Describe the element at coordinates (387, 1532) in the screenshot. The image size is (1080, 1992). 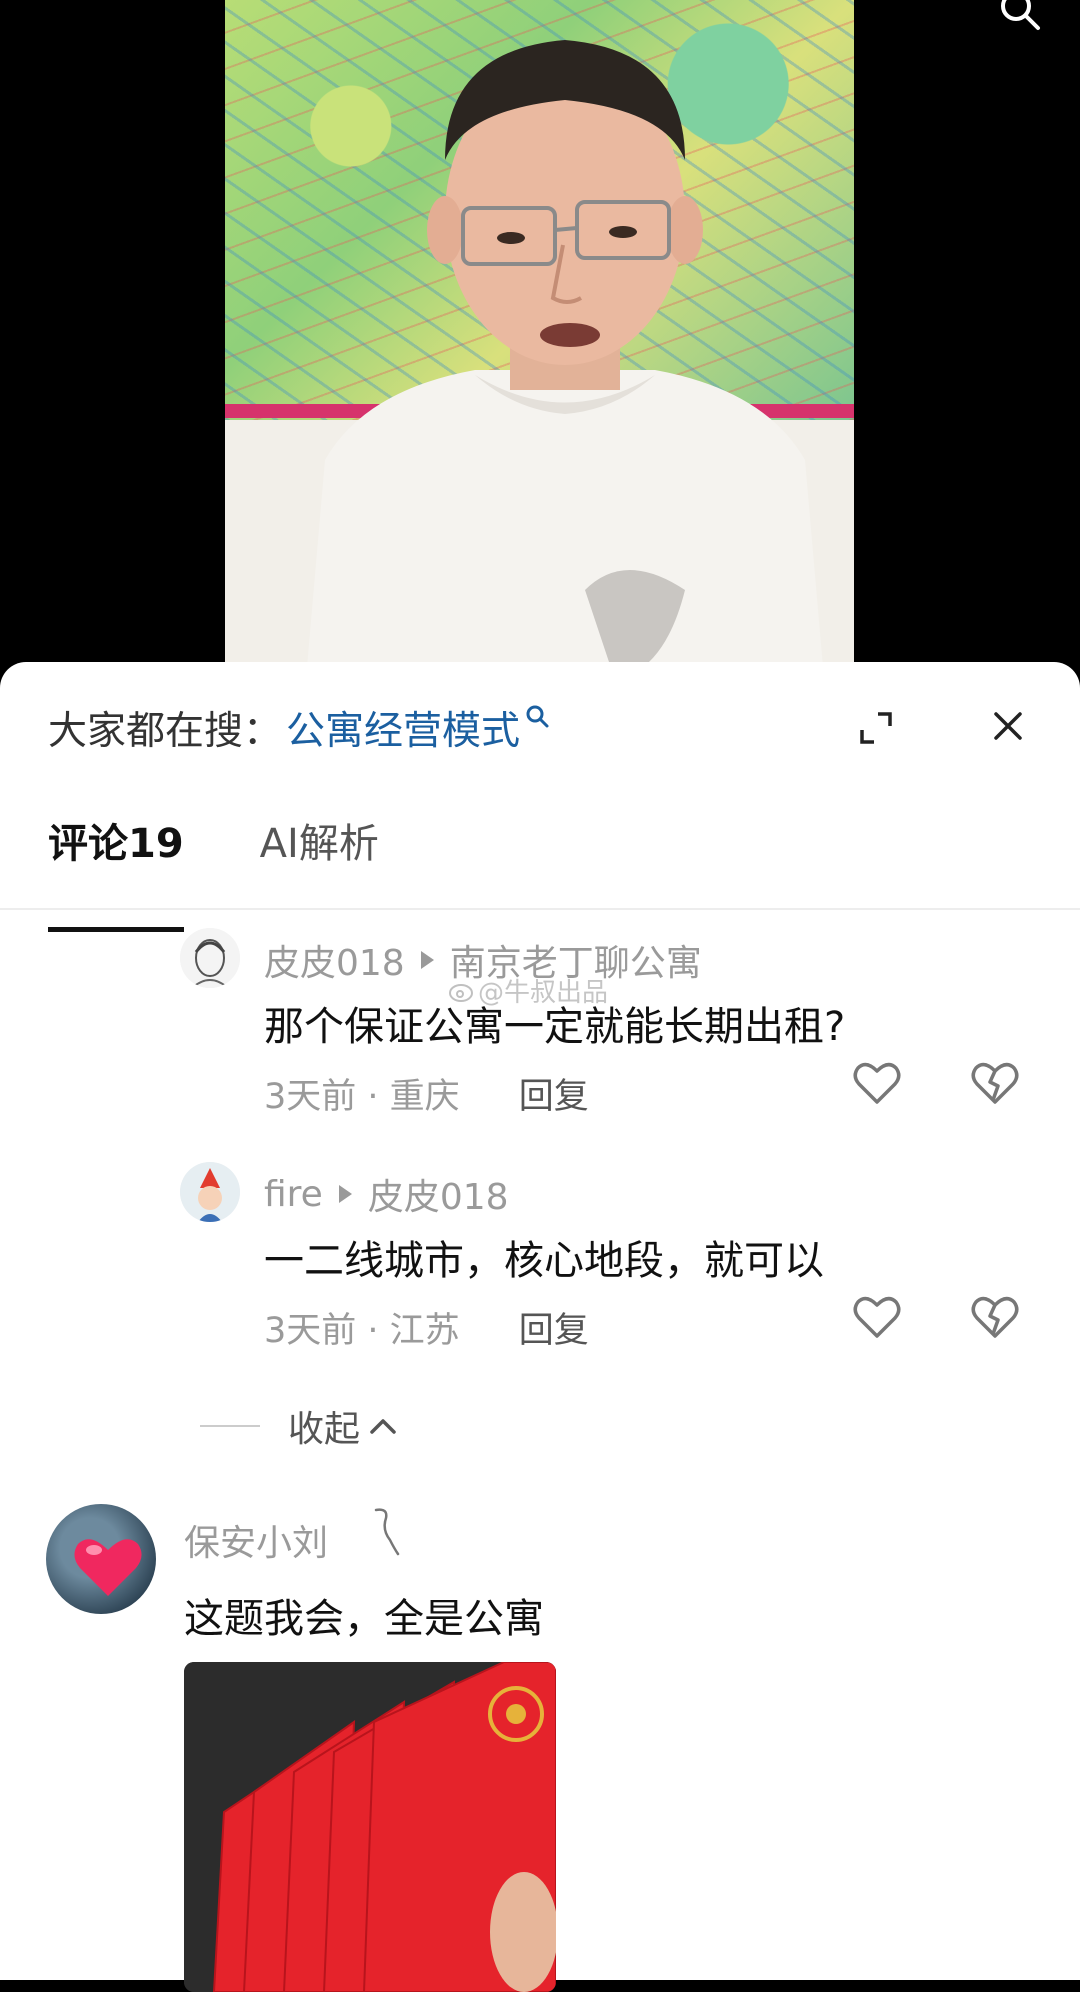
I see `squiggle-icon` at that location.